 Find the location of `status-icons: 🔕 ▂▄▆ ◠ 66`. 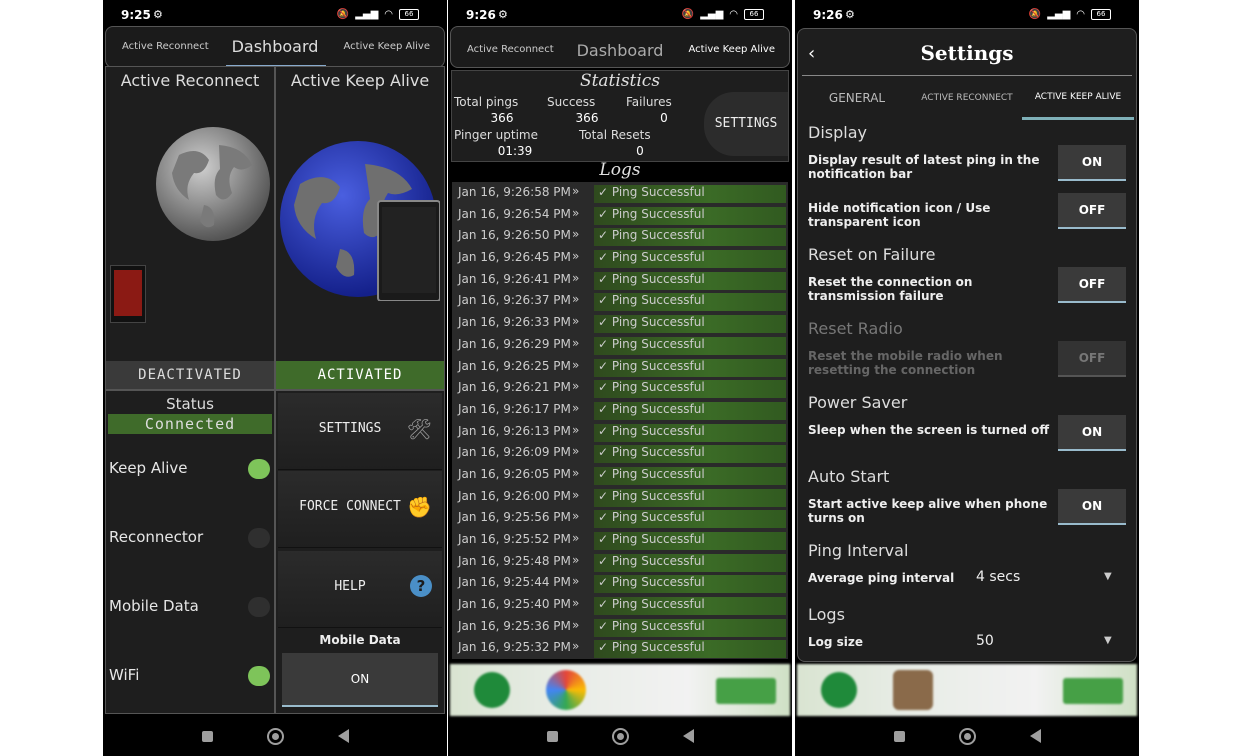

status-icons: 🔕 ▂▄▆ ◠ 66 is located at coordinates (378, 14).